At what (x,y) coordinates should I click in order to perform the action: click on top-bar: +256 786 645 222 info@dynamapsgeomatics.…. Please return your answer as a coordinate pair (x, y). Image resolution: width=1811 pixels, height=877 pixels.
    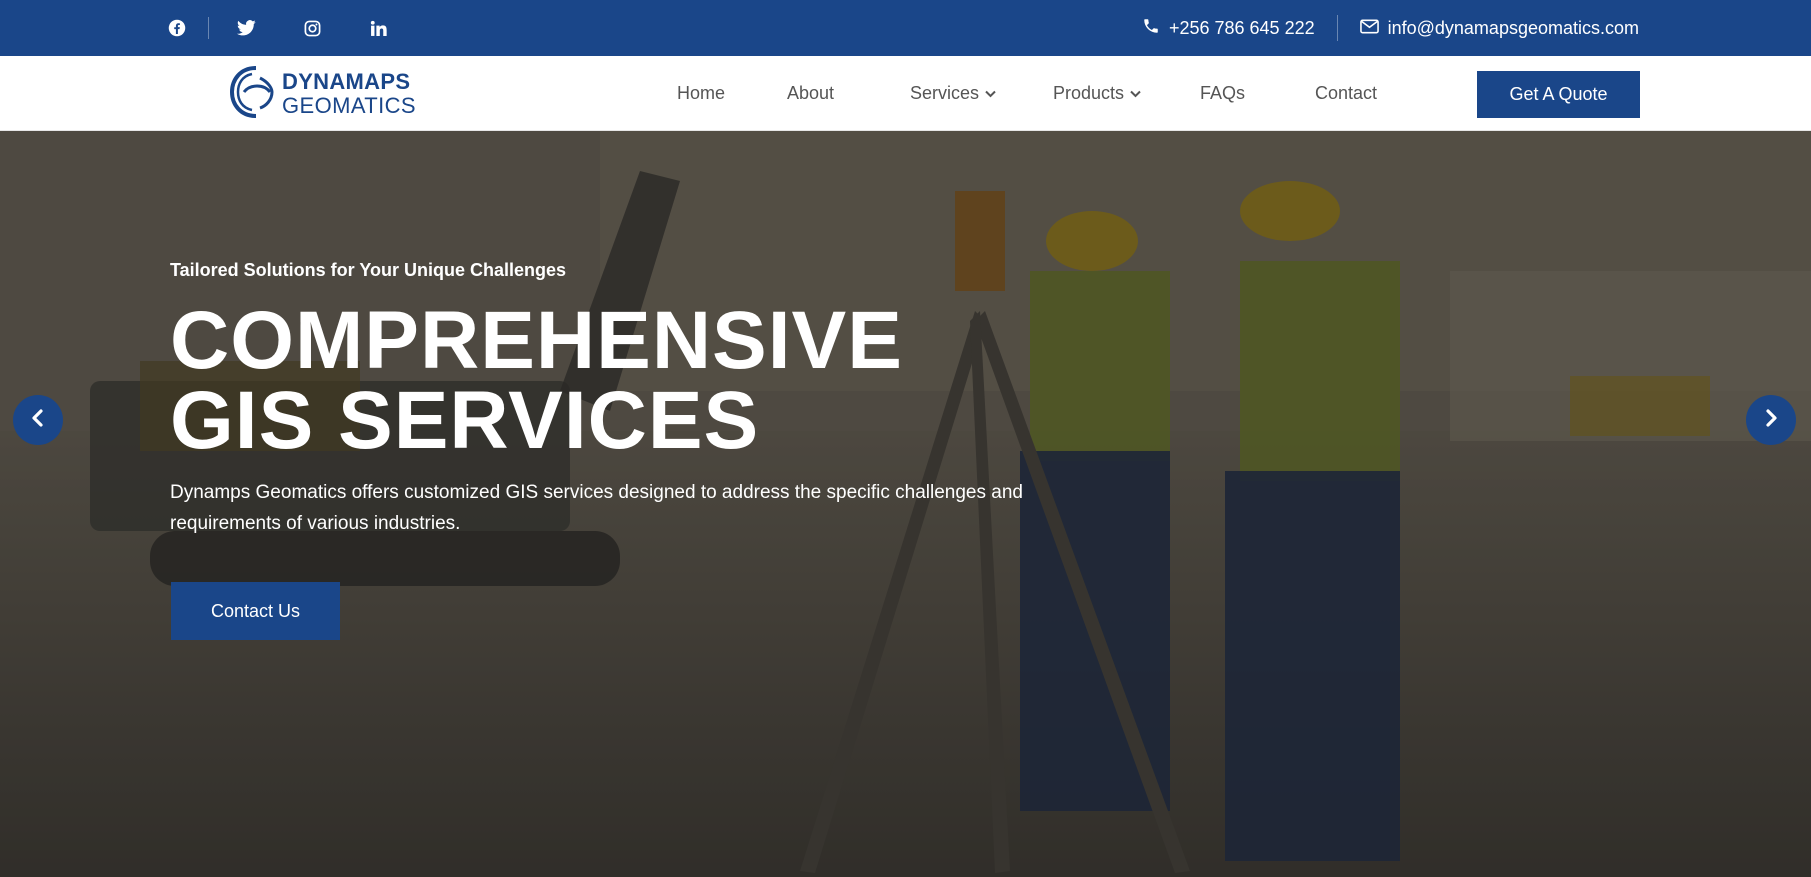
    Looking at the image, I should click on (905, 28).